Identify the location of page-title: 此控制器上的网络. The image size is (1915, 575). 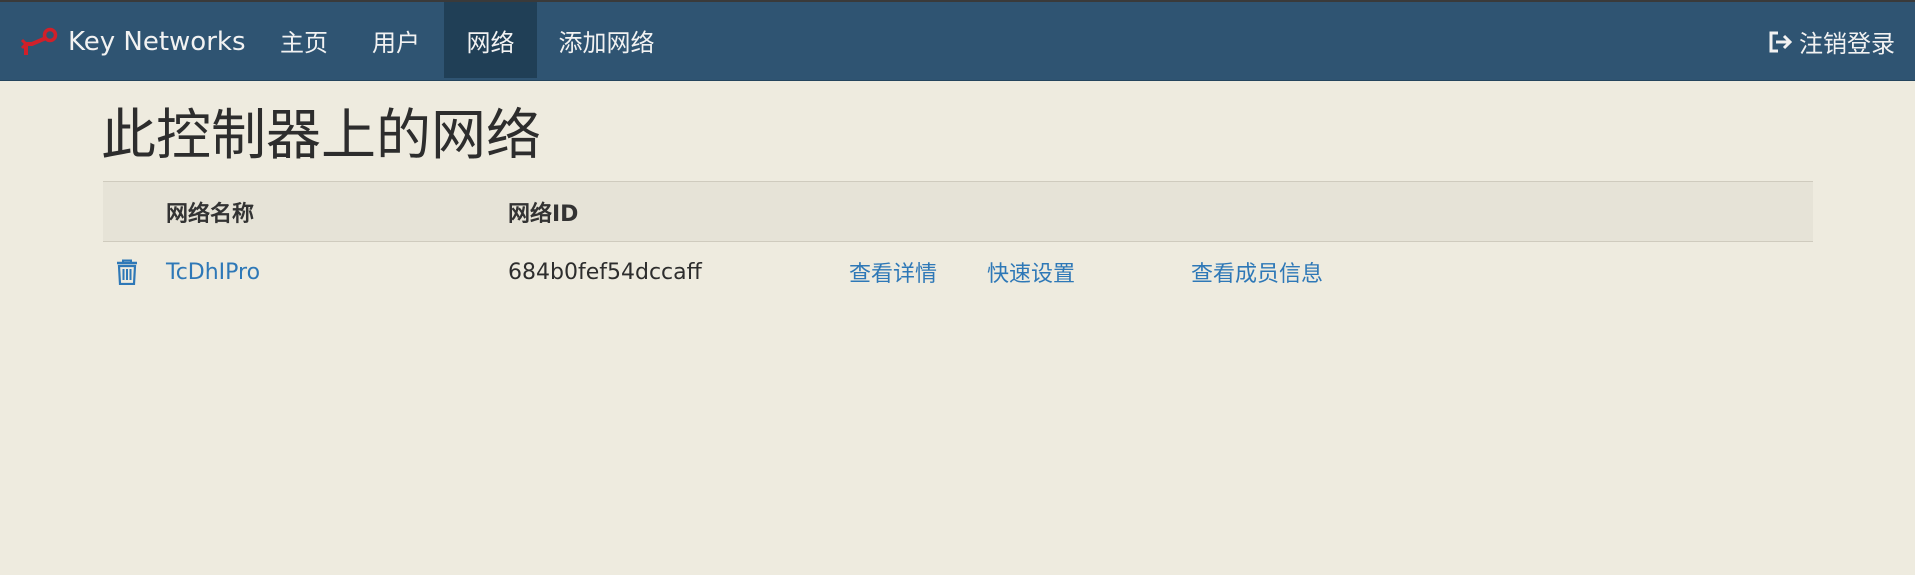
(321, 135).